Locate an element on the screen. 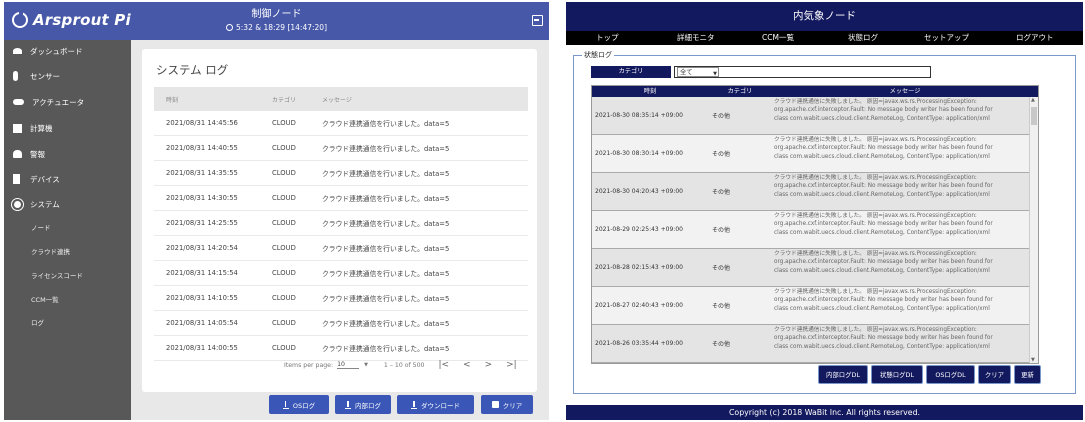 The image size is (1085, 422). log-actions: OSログ 内部ログ ダウンロード クリア is located at coordinates (404, 405).